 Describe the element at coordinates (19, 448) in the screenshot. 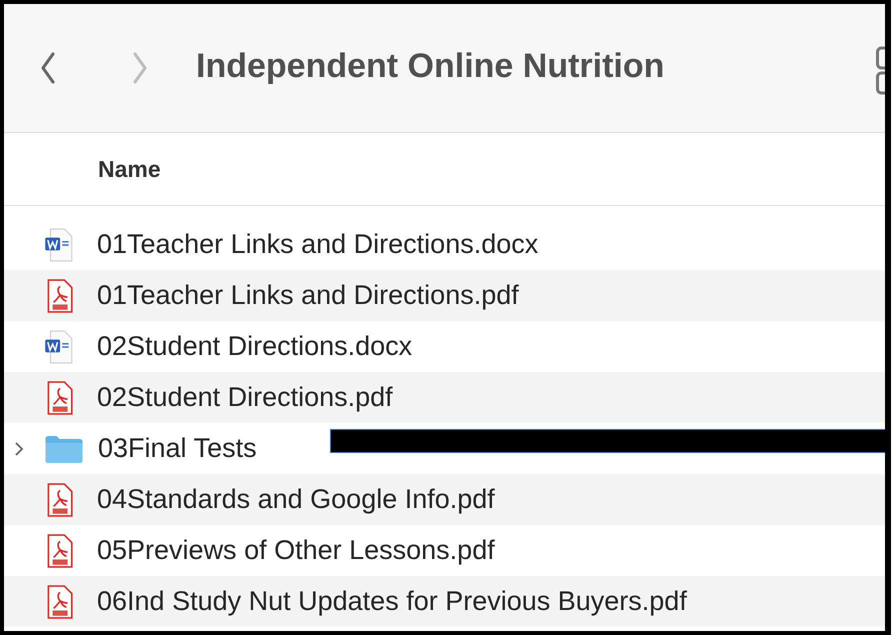

I see `disclosure-icon` at that location.